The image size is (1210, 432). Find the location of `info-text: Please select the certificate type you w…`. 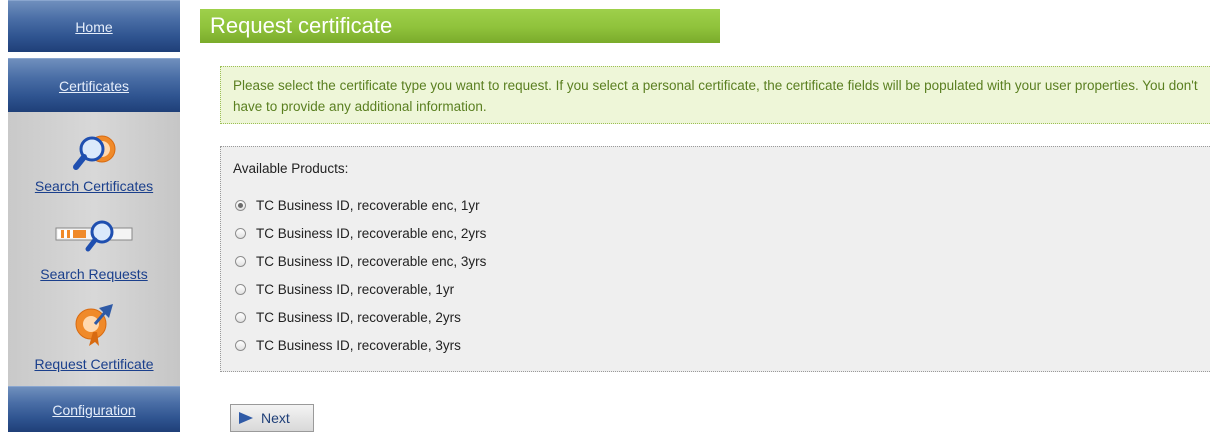

info-text: Please select the certificate type you w… is located at coordinates (715, 96).